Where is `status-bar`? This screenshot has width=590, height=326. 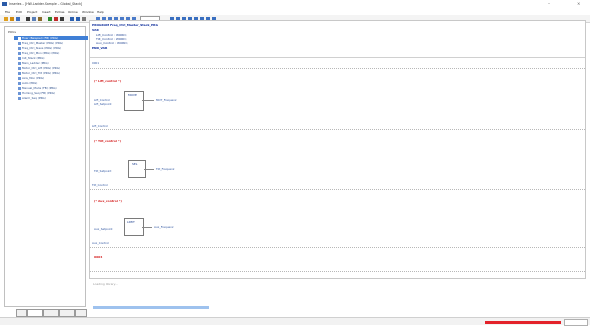
status-bar is located at coordinates (295, 321).